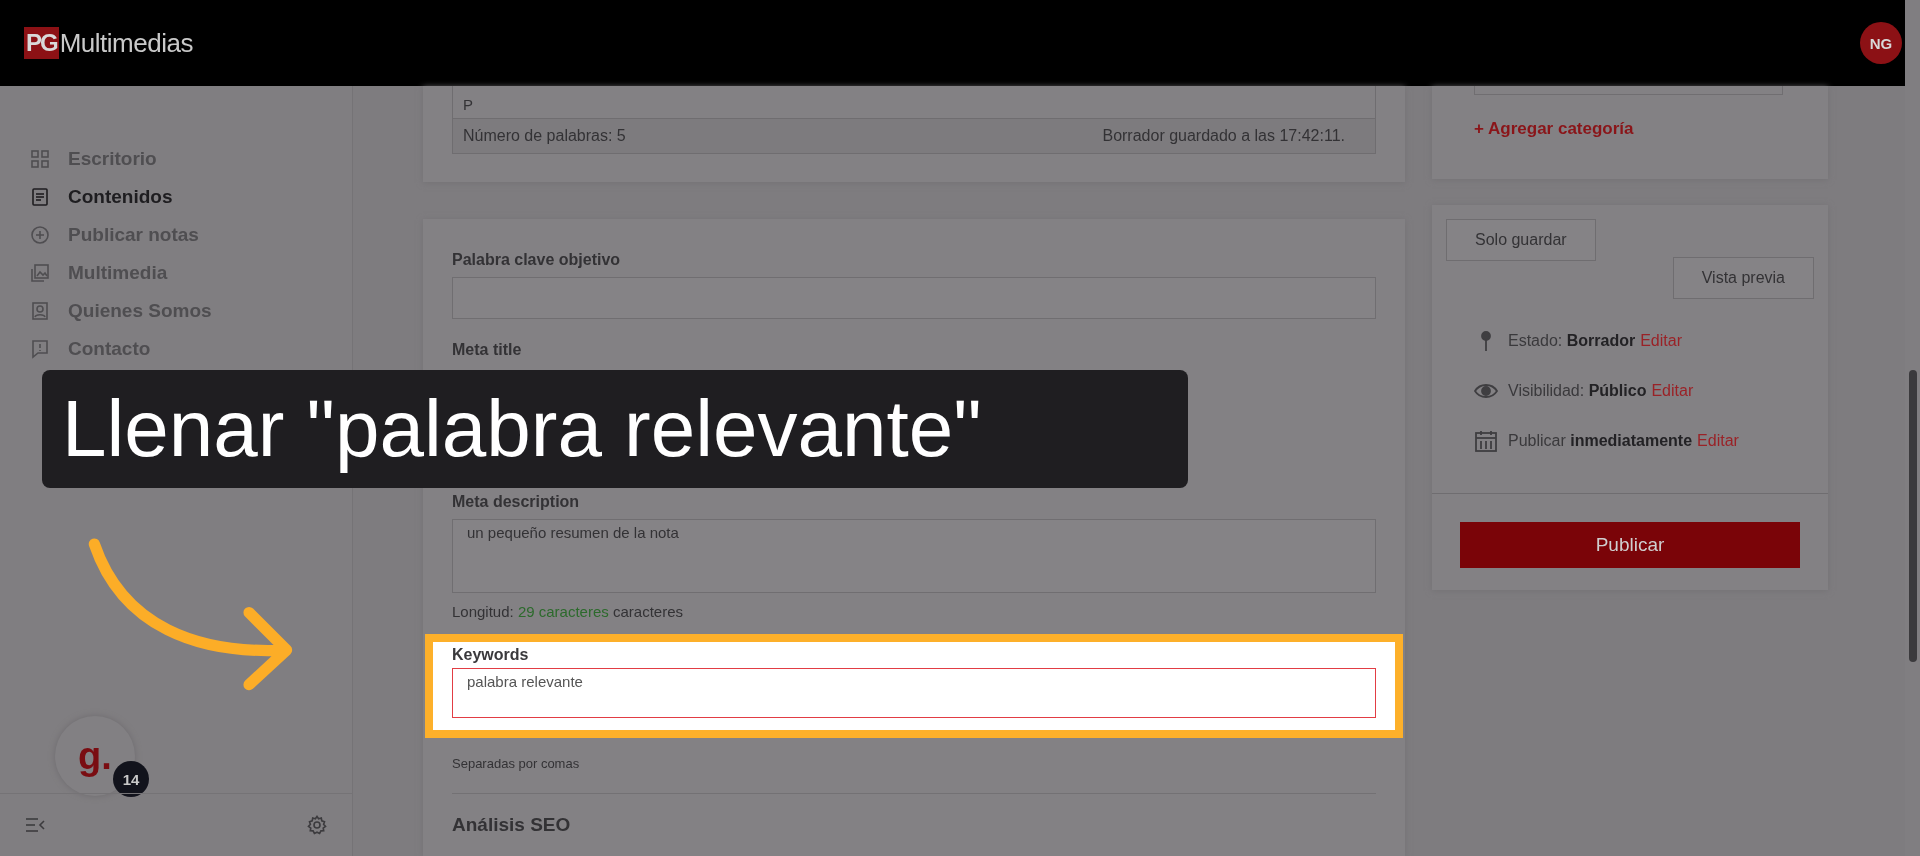 The width and height of the screenshot is (1920, 856). What do you see at coordinates (1572, 341) in the screenshot?
I see `status-text: Estado: Borrador` at bounding box center [1572, 341].